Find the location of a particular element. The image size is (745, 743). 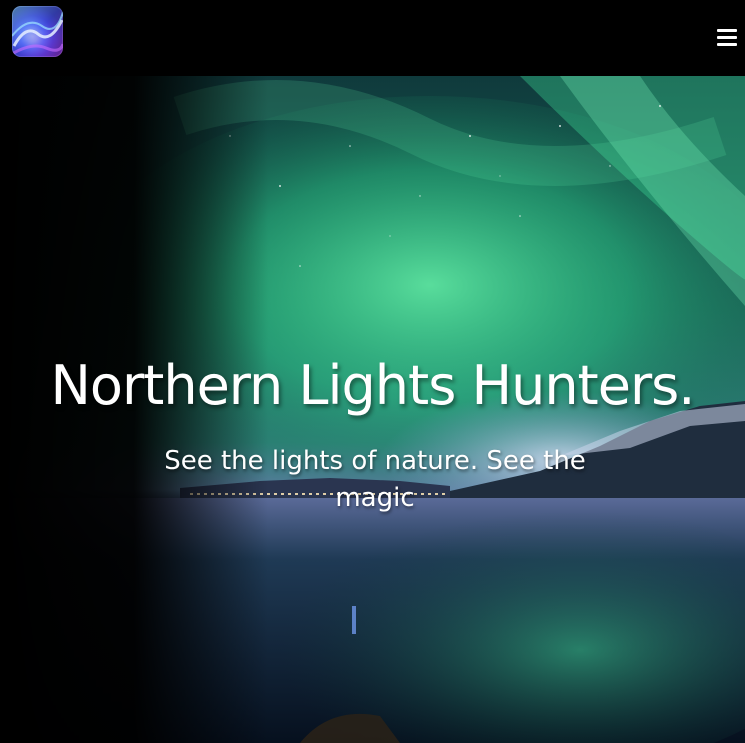

aurora-logo-icon is located at coordinates (37, 31).